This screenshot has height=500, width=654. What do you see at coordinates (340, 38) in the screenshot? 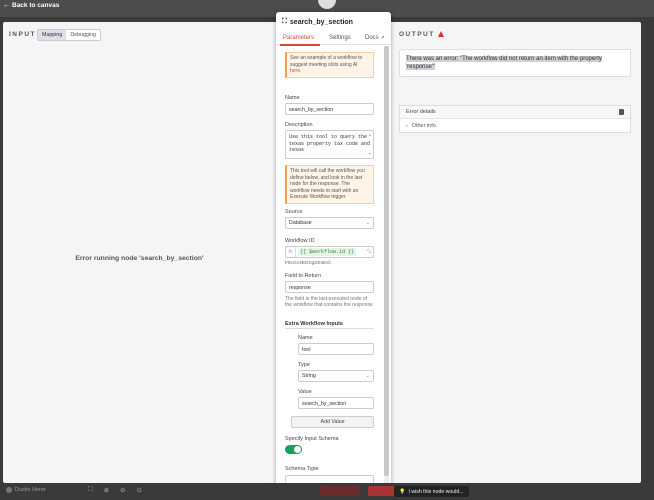
I see `tab-settings: Settings` at bounding box center [340, 38].